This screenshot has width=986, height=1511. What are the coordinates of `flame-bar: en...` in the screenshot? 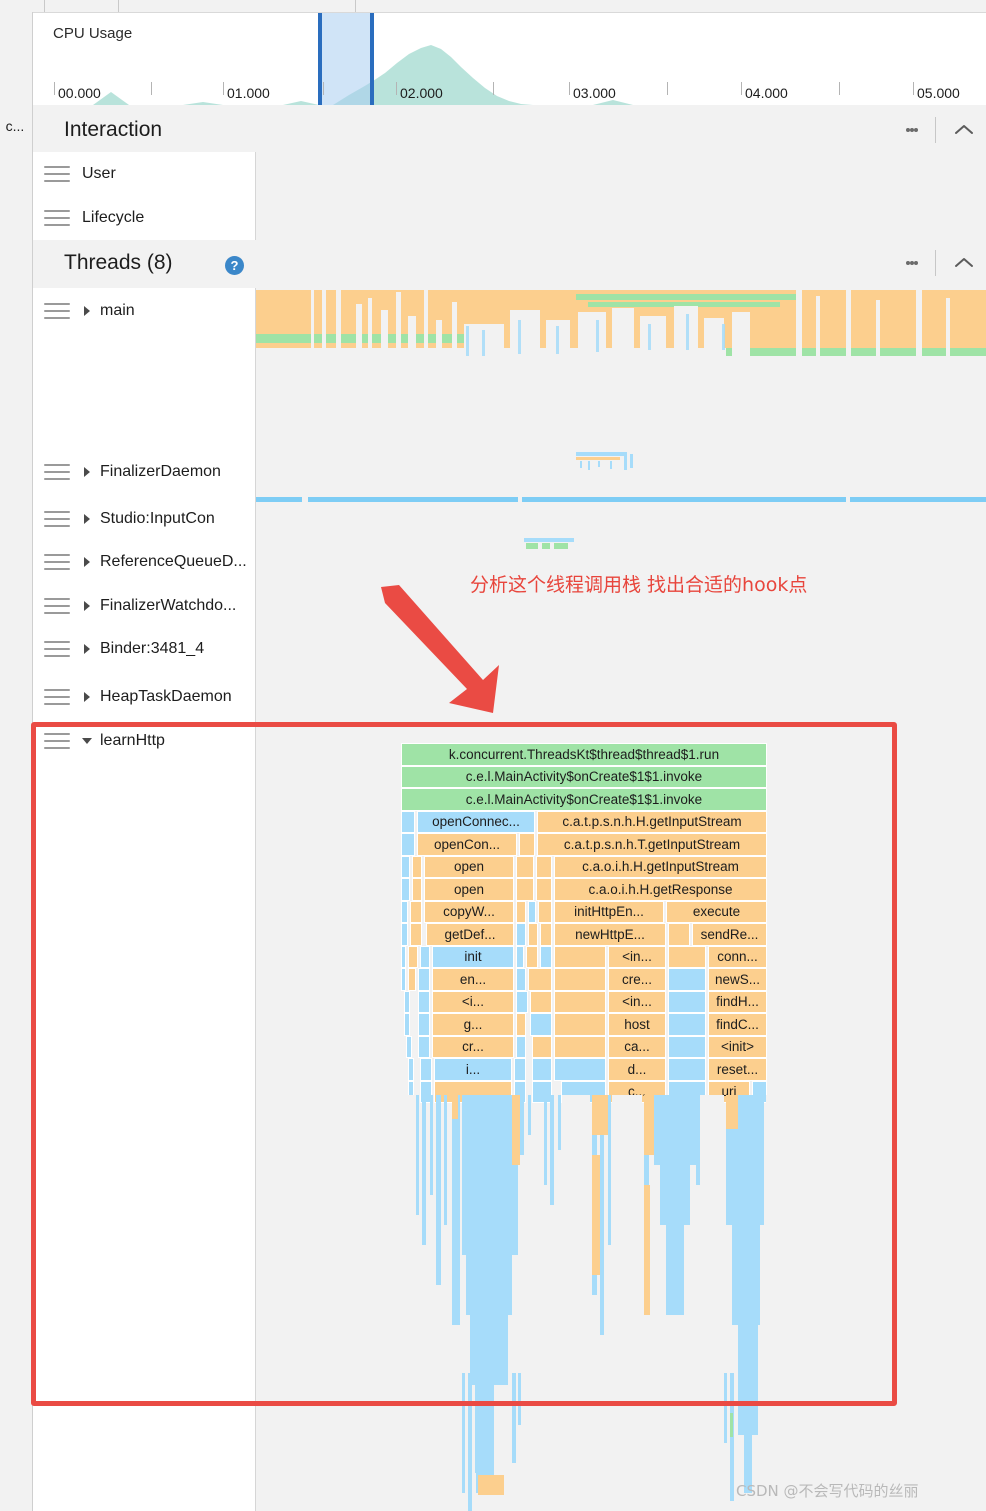 It's located at (473, 979).